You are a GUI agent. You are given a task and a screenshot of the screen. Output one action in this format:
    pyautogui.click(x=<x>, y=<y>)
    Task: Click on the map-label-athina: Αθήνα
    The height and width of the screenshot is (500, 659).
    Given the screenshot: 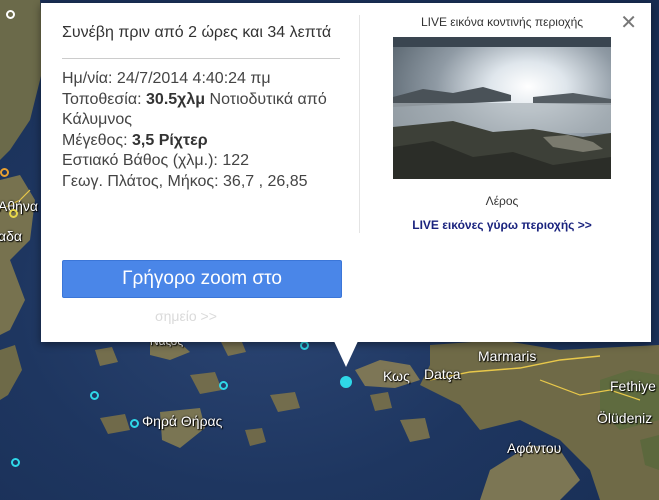 What is the action you would take?
    pyautogui.click(x=19, y=206)
    